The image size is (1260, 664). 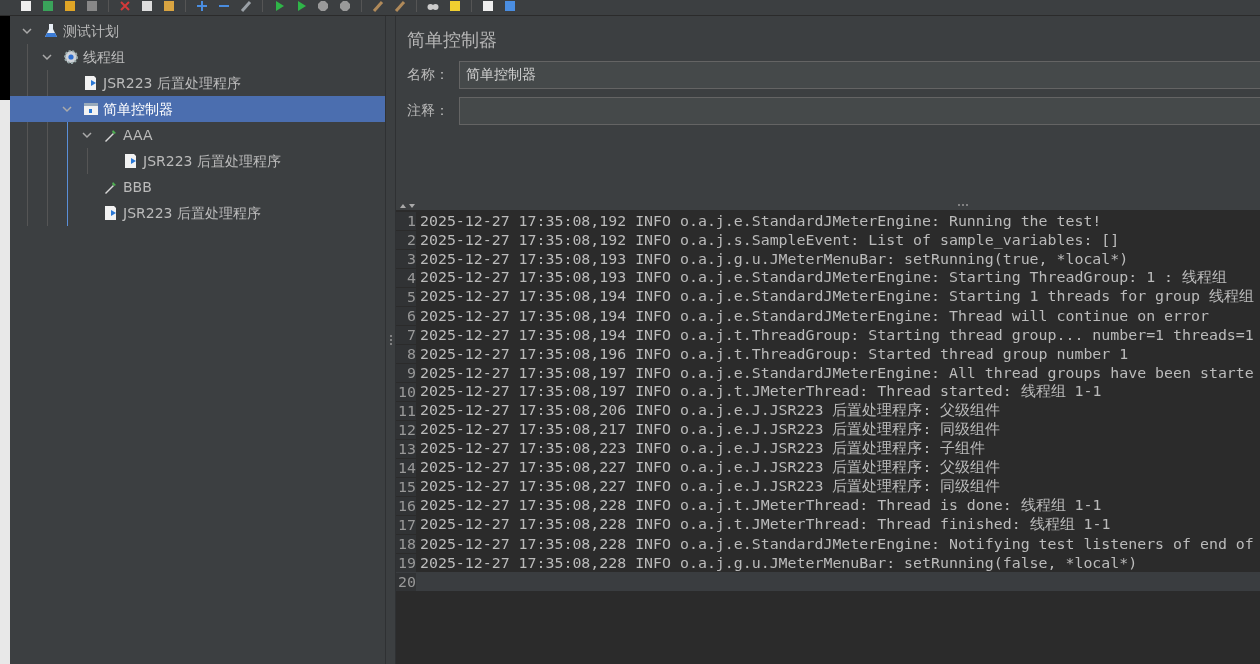 I want to click on line-number: 13, so click(x=406, y=448).